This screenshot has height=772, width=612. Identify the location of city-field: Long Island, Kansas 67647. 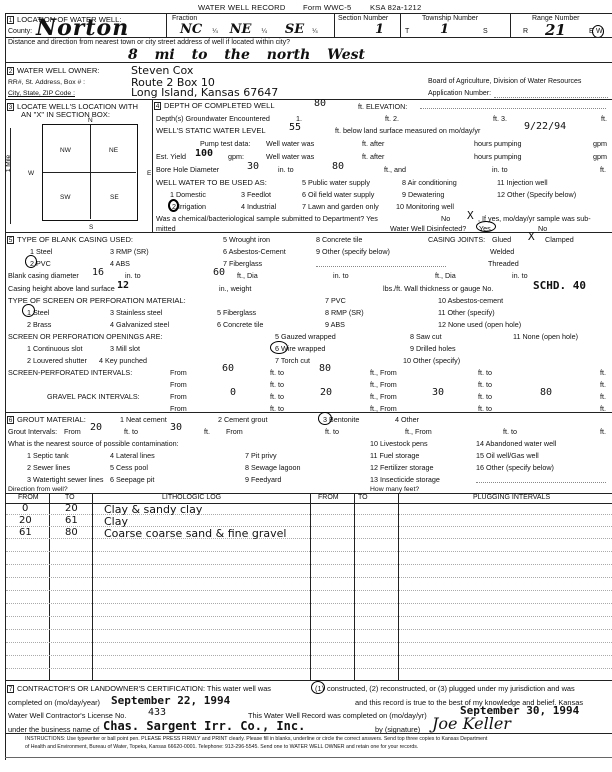
(204, 92).